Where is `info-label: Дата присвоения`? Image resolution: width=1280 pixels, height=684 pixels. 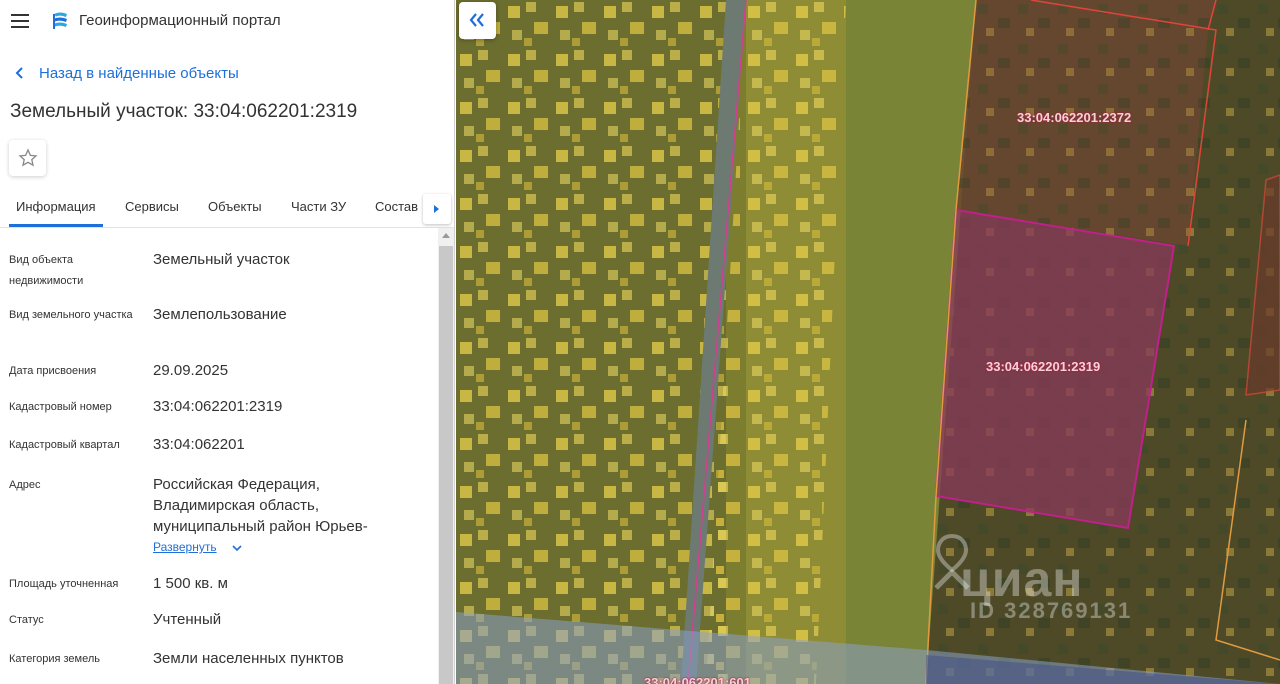 info-label: Дата присвоения is located at coordinates (53, 371).